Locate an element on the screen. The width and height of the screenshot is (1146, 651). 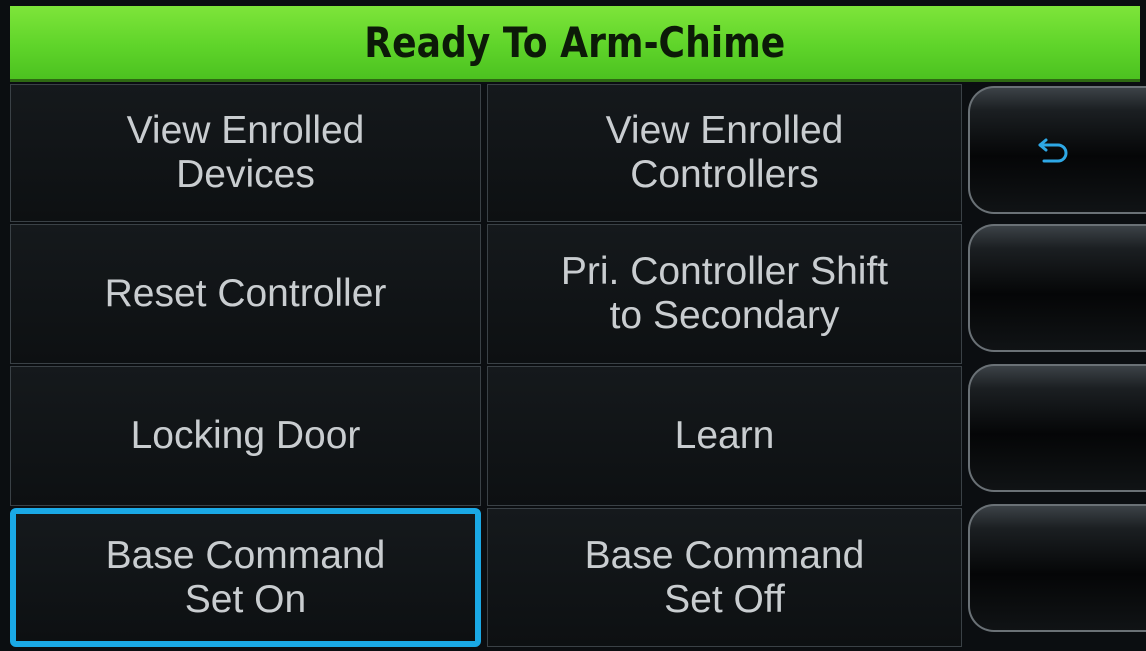
menu-button-label: Pri. Controller Shift to Secondary is located at coordinates (724, 293).